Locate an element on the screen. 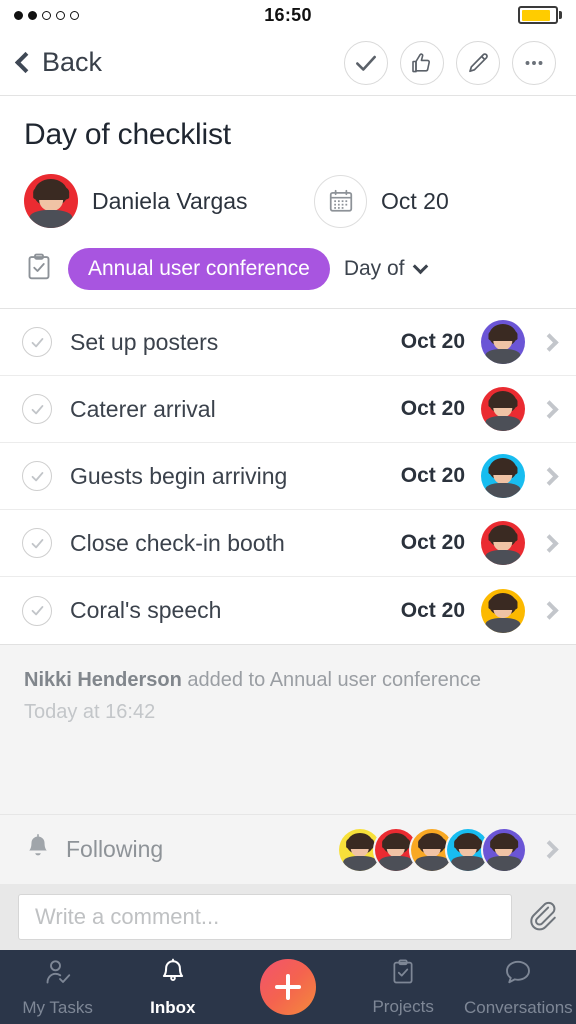  due-date-field: Oct 20 is located at coordinates (381, 201).